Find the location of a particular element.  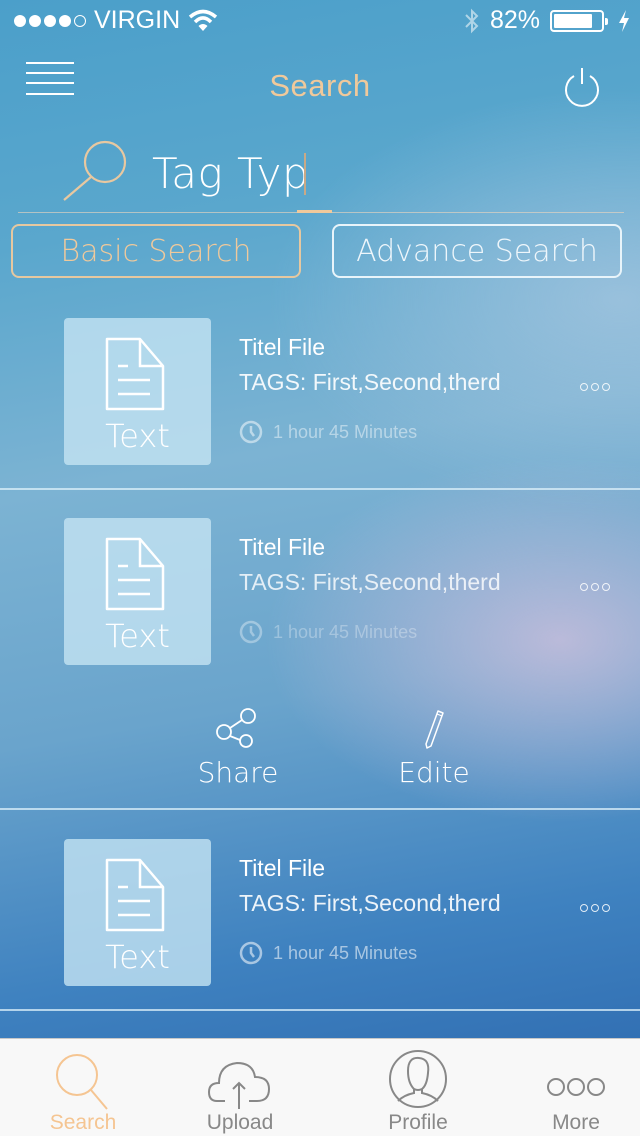

tab-more: More is located at coordinates (568, 1087).